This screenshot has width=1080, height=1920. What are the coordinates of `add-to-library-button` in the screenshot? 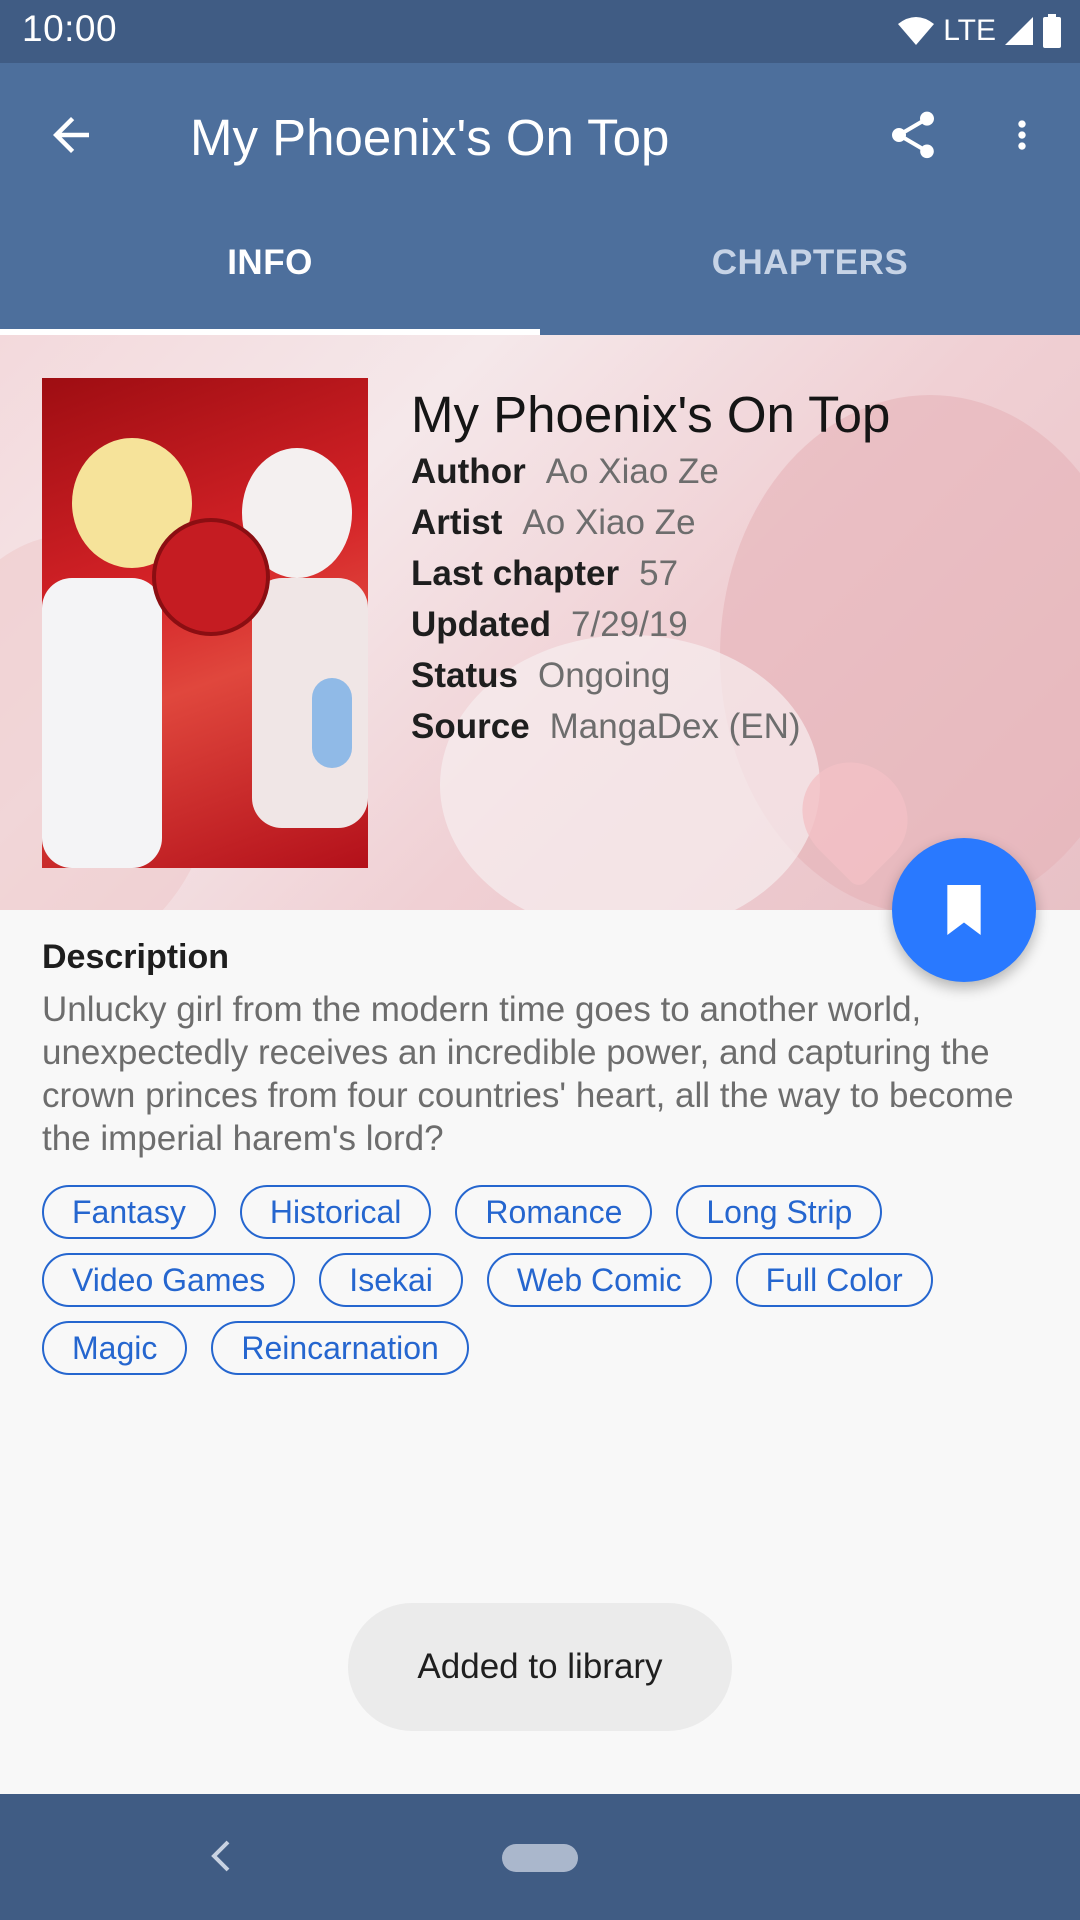 It's located at (964, 910).